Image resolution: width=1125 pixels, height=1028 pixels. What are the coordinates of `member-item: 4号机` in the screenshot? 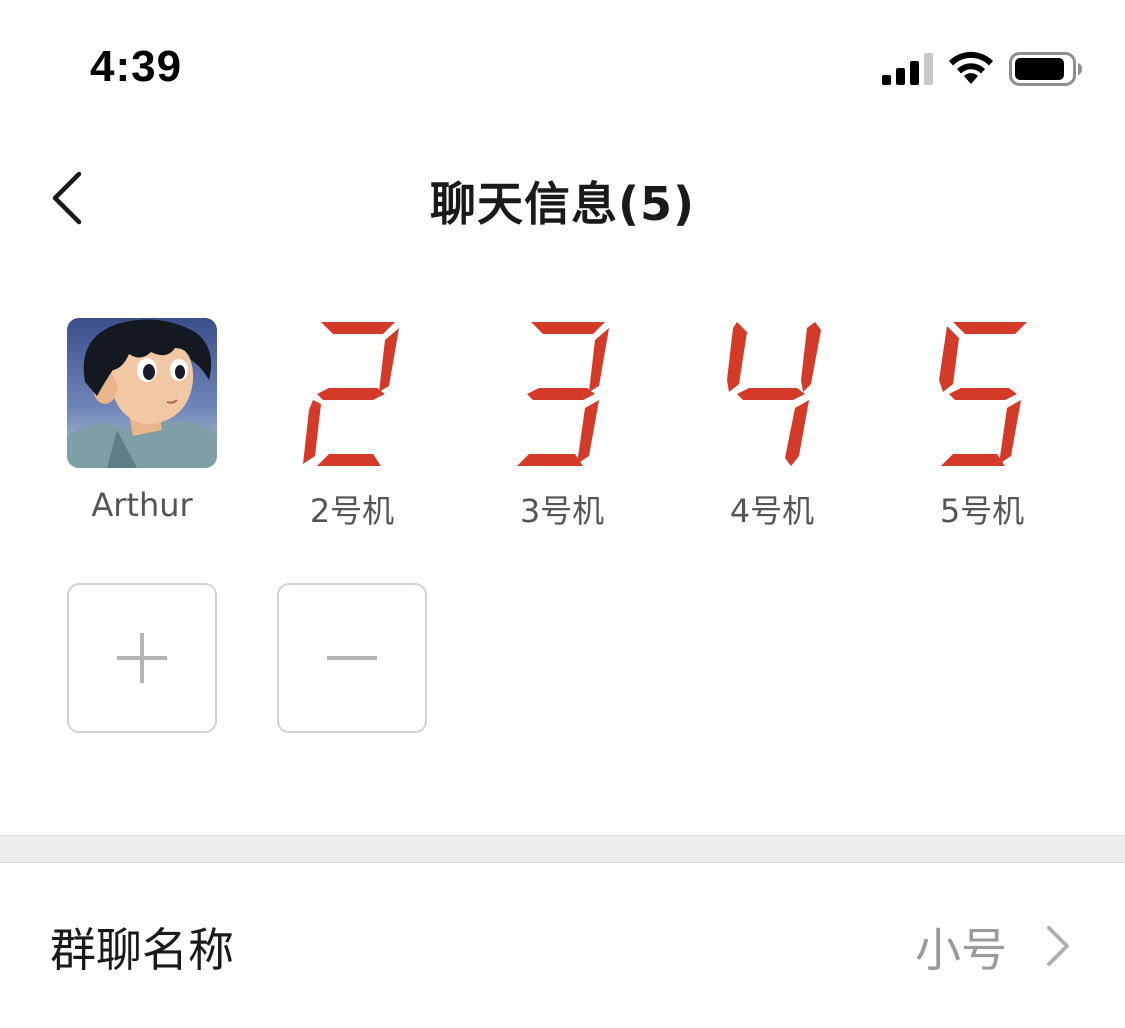 It's located at (772, 425).